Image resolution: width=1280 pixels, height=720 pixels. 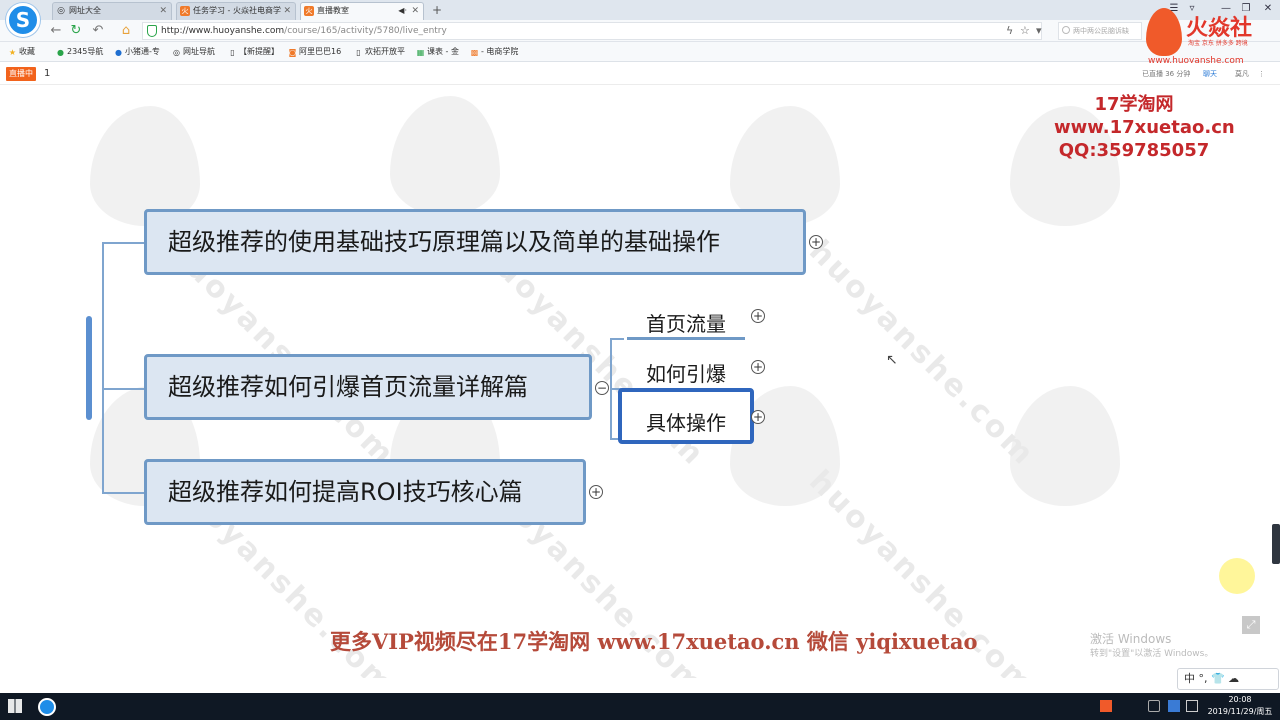 What do you see at coordinates (420, 52) in the screenshot?
I see `sheet-icon: ▦` at bounding box center [420, 52].